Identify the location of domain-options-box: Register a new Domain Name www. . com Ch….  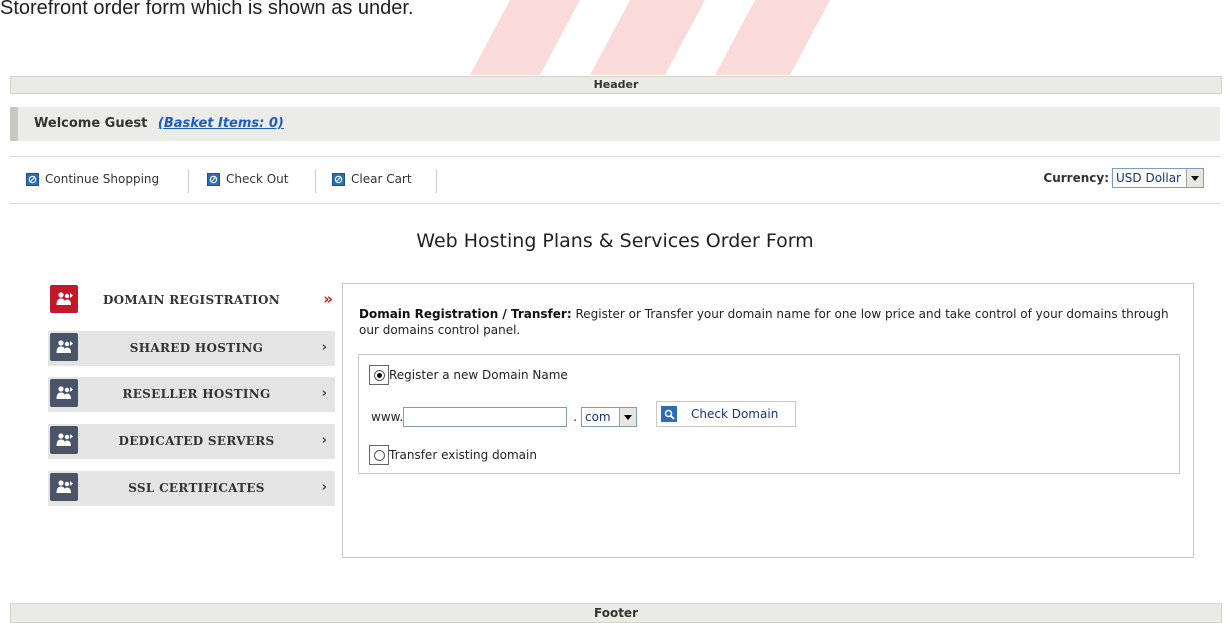
(769, 414).